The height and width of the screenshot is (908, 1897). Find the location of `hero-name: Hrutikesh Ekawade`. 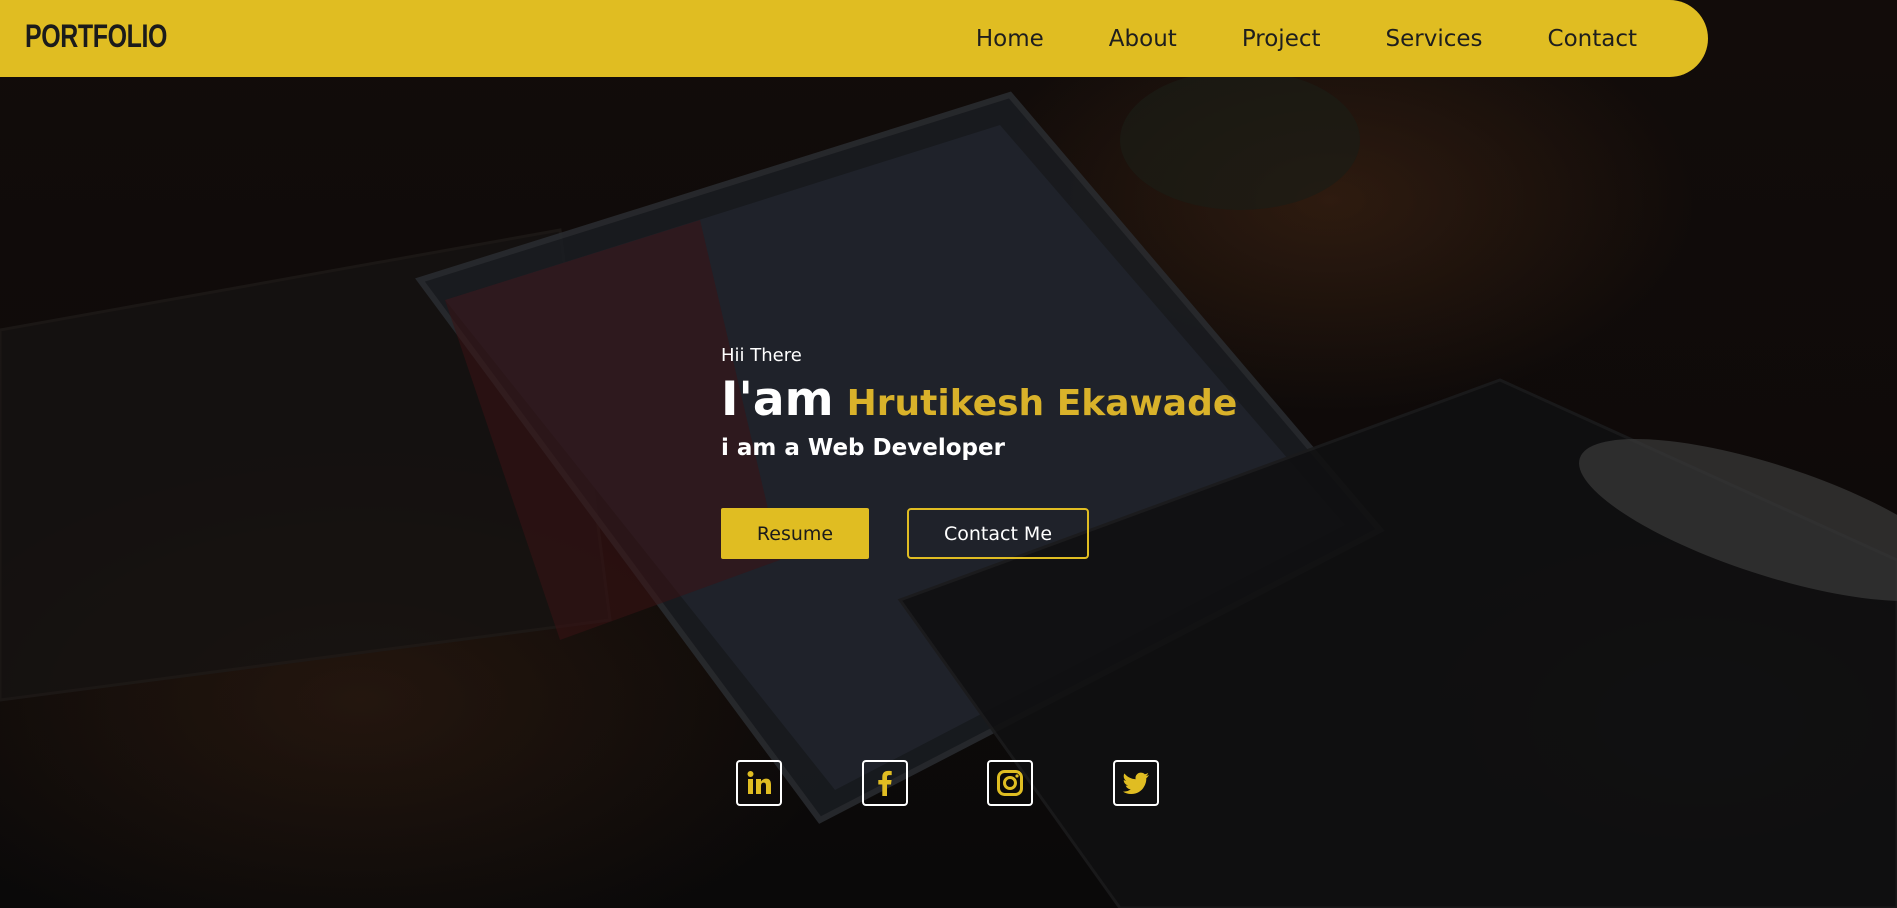

hero-name: Hrutikesh Ekawade is located at coordinates (1042, 403).